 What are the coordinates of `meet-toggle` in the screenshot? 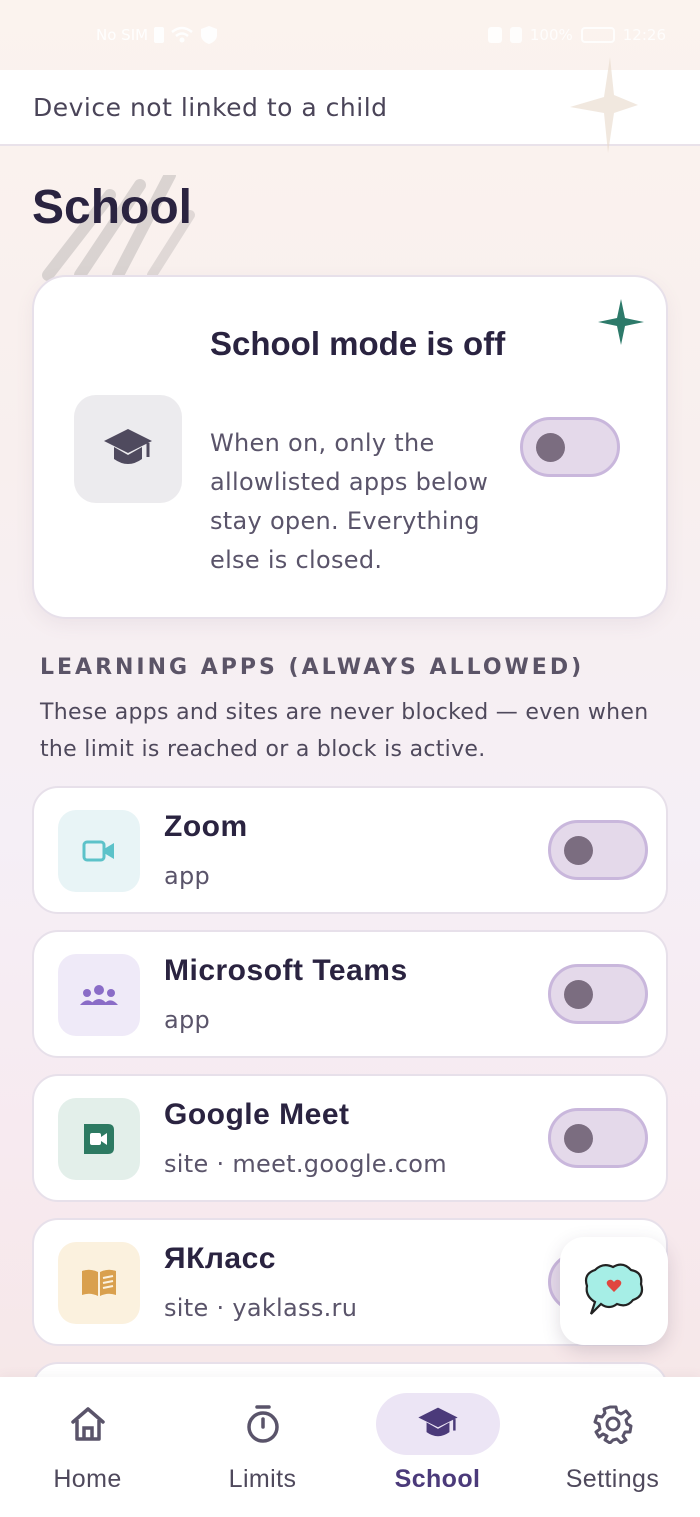 It's located at (598, 1138).